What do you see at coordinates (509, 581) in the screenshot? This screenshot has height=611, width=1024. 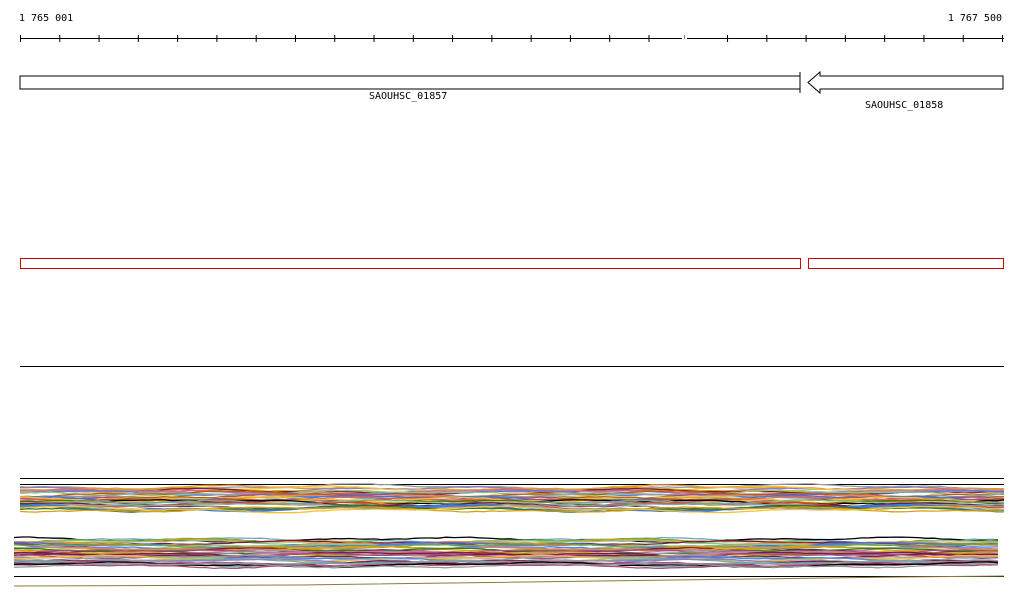 I see `coverage-line` at bounding box center [509, 581].